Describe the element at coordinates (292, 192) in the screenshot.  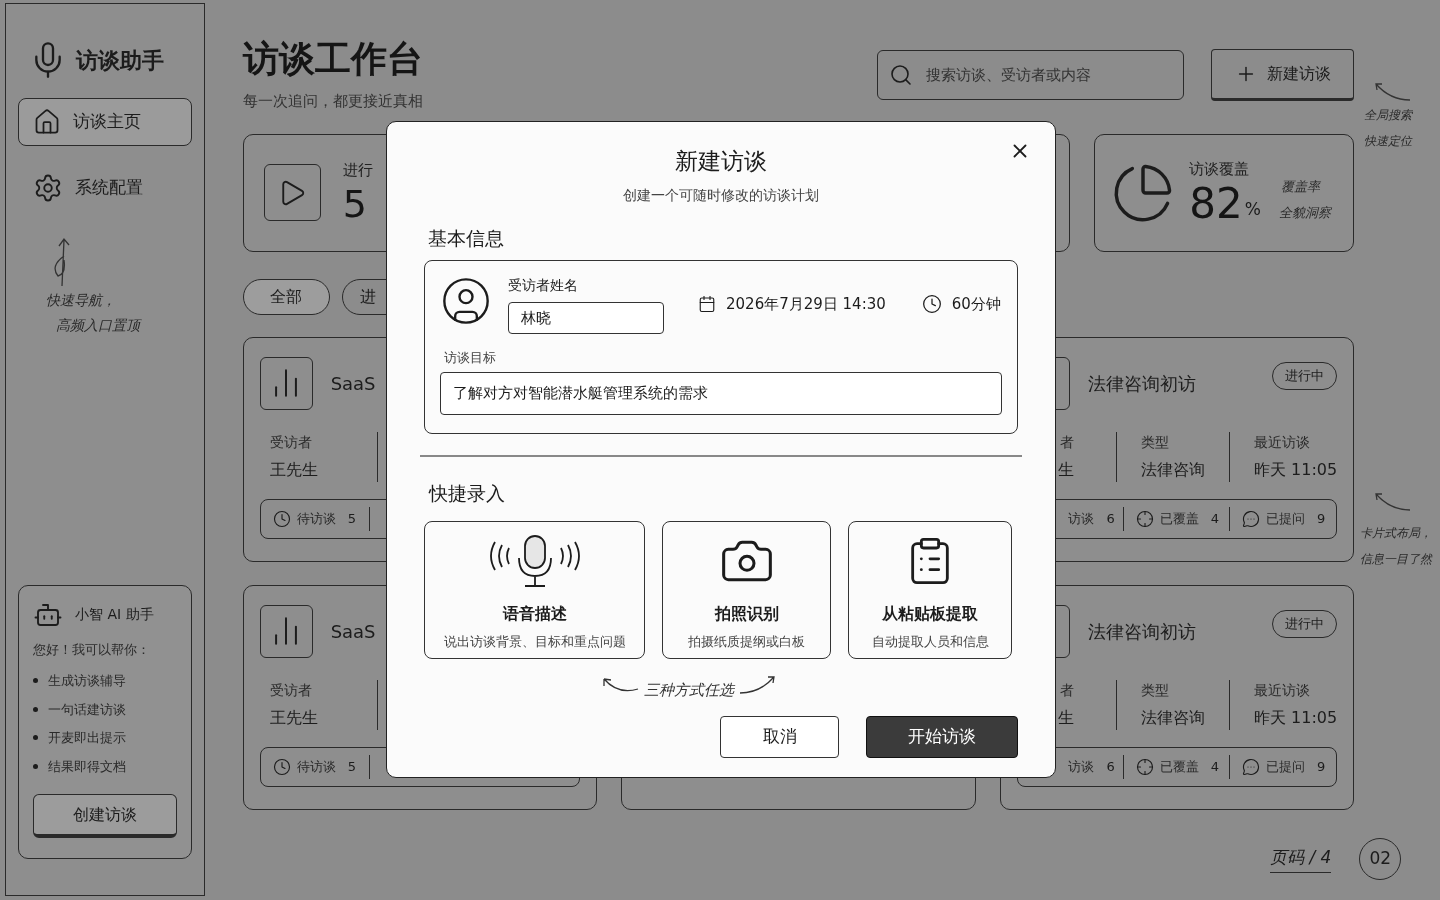
I see `play-icon` at that location.